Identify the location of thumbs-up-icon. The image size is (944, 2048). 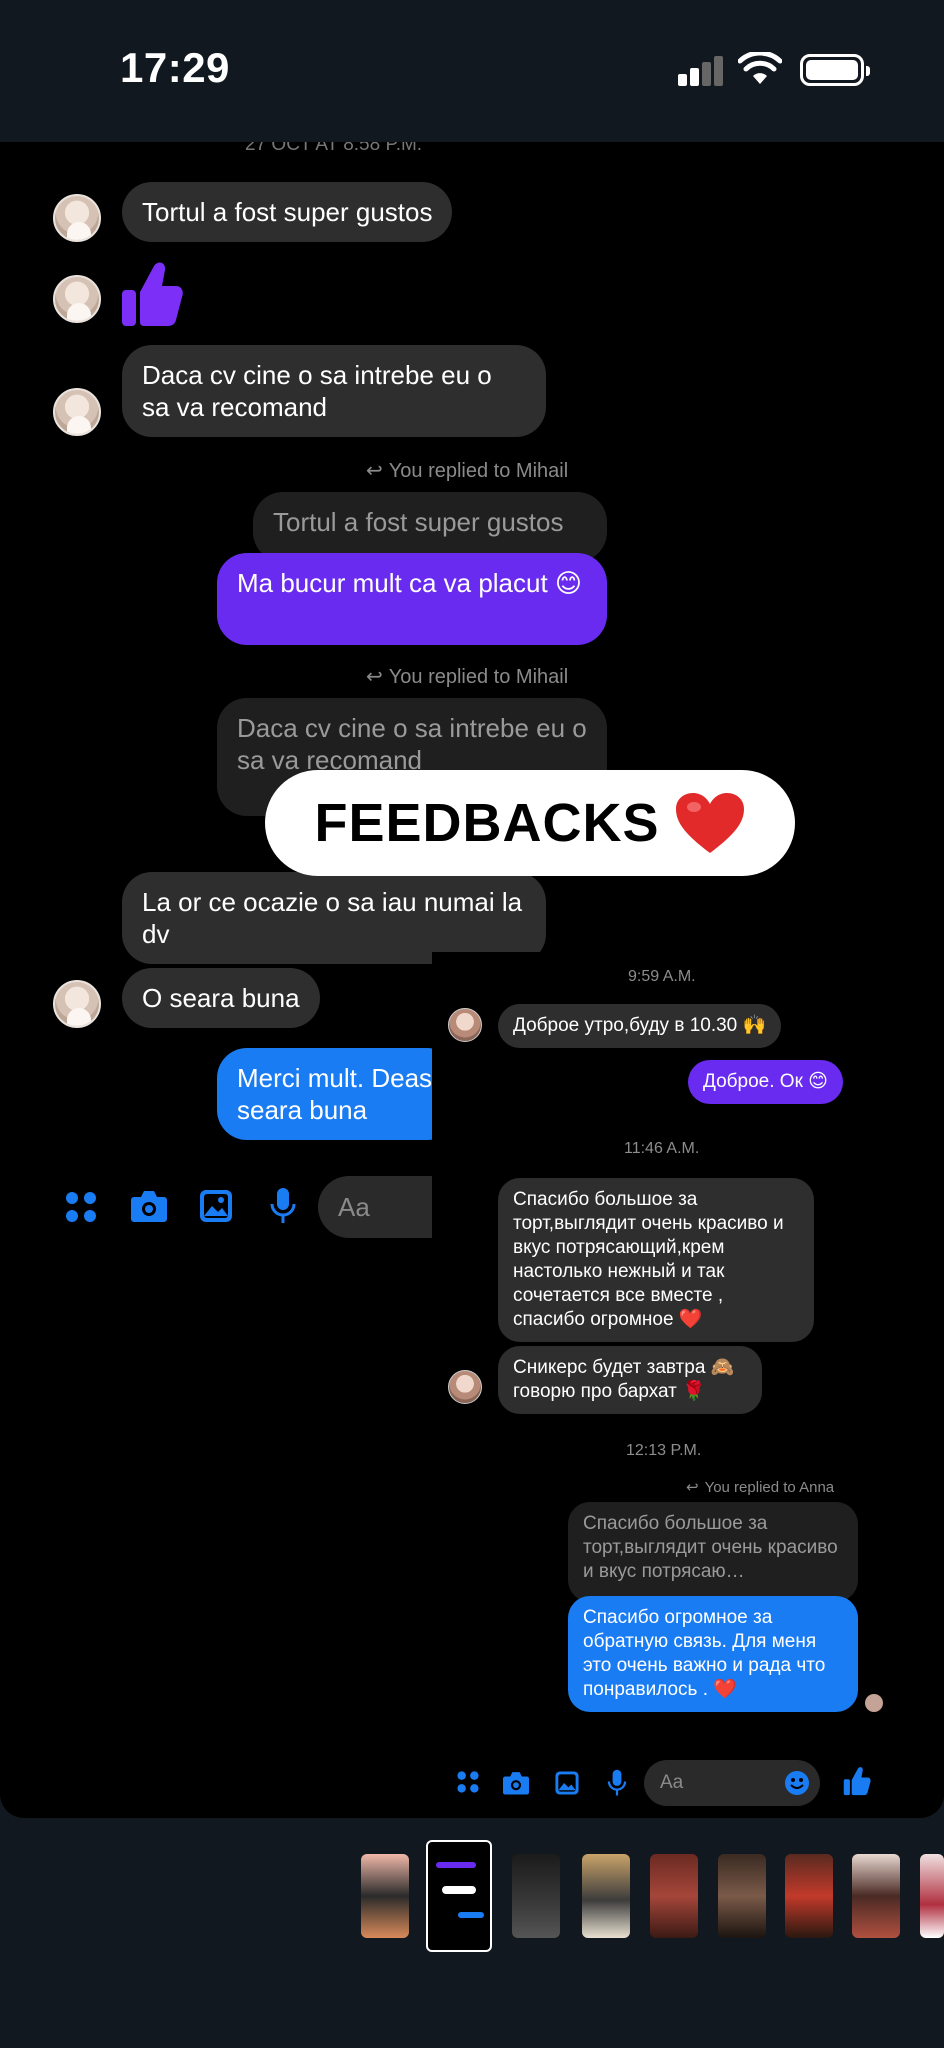
(152, 294).